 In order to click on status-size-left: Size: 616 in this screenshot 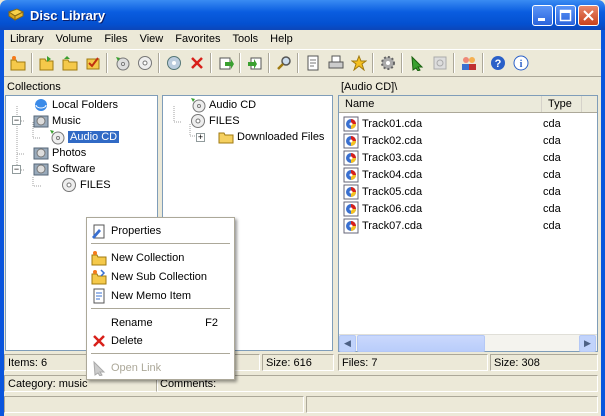, I will do `click(298, 362)`.